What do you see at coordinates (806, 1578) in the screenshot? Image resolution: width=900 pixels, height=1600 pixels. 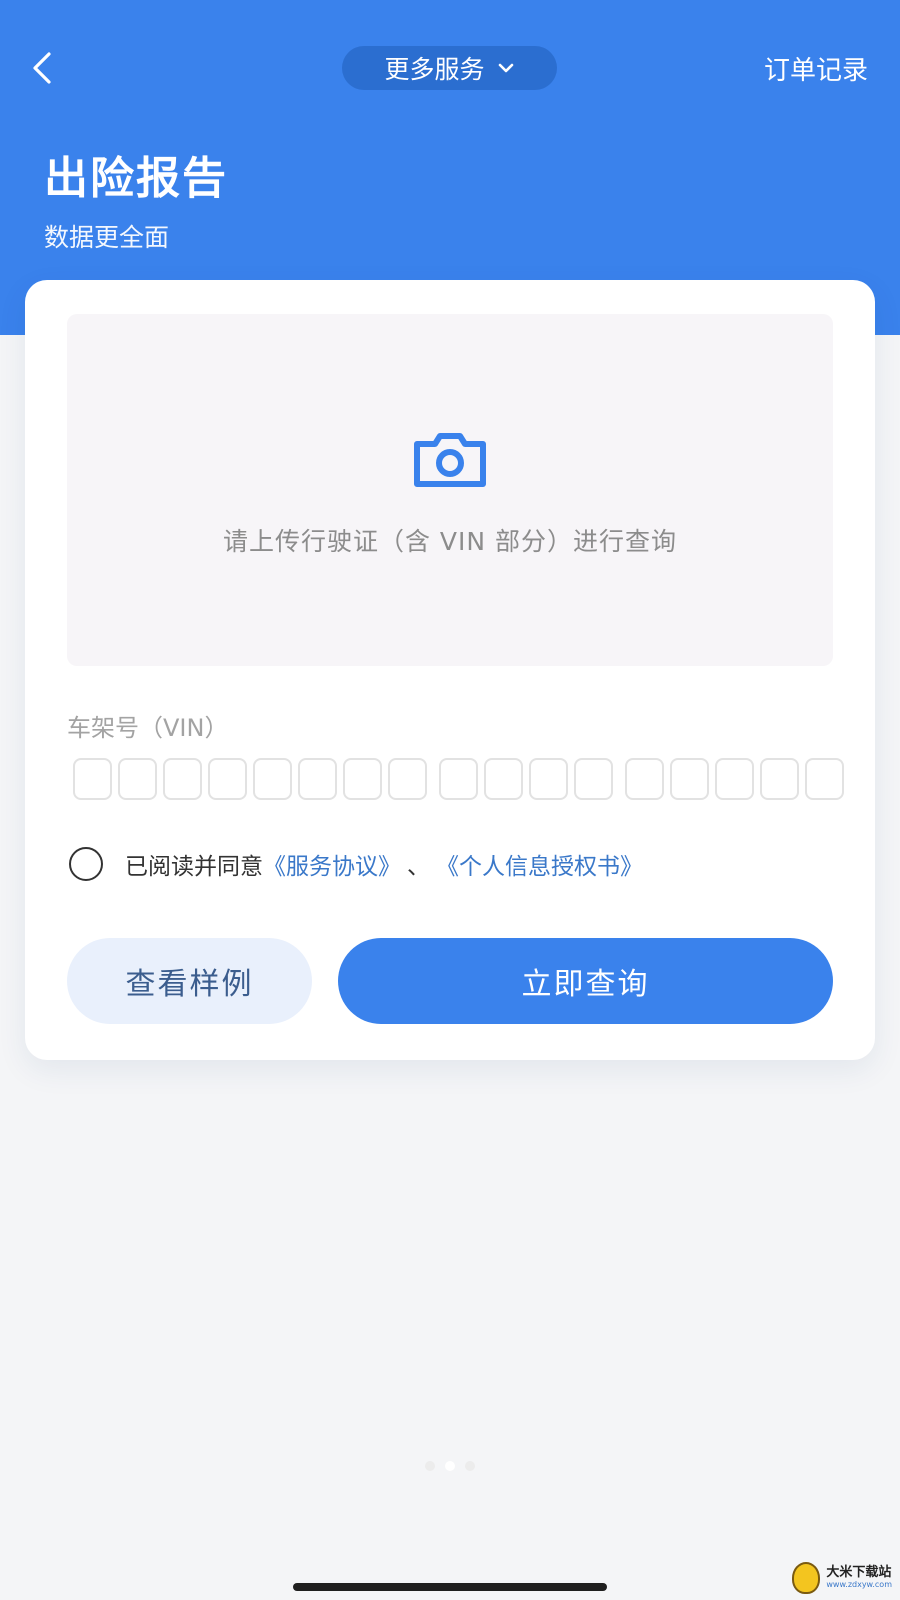 I see `watermark-logo-icon` at bounding box center [806, 1578].